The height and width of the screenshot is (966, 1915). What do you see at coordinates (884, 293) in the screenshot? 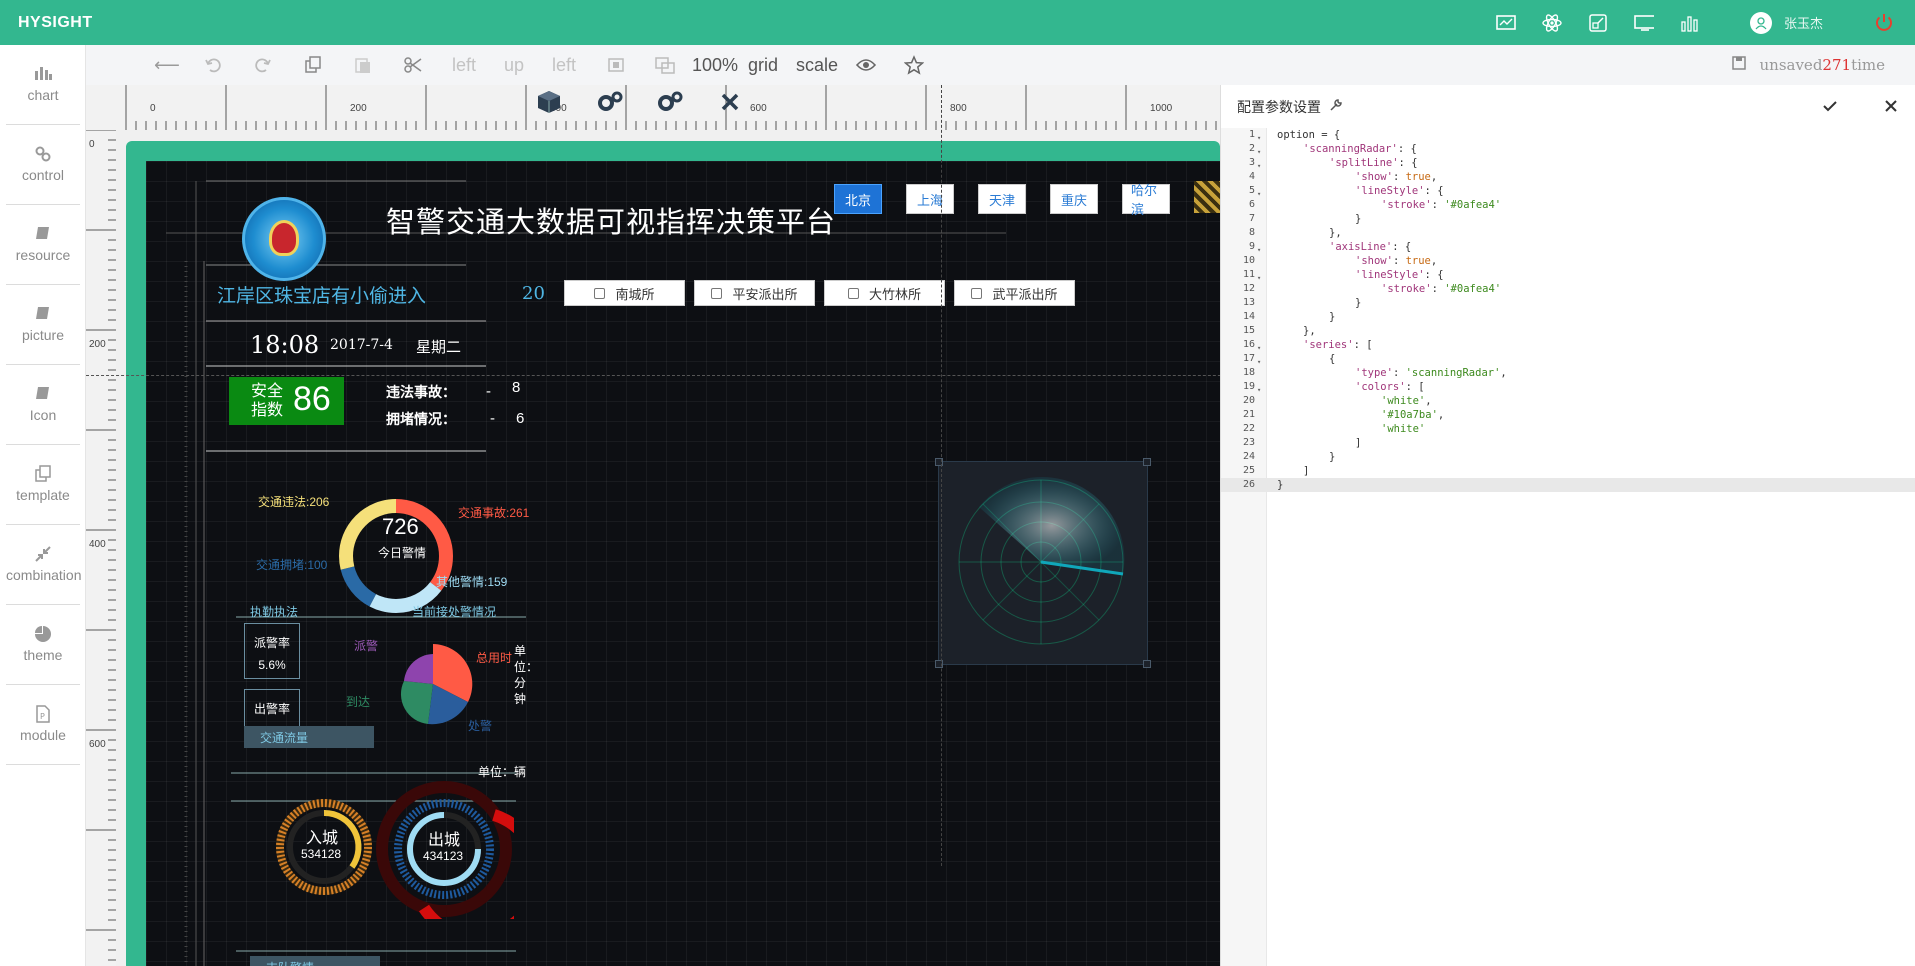
I see `station-checkbox: 大竹林所` at bounding box center [884, 293].